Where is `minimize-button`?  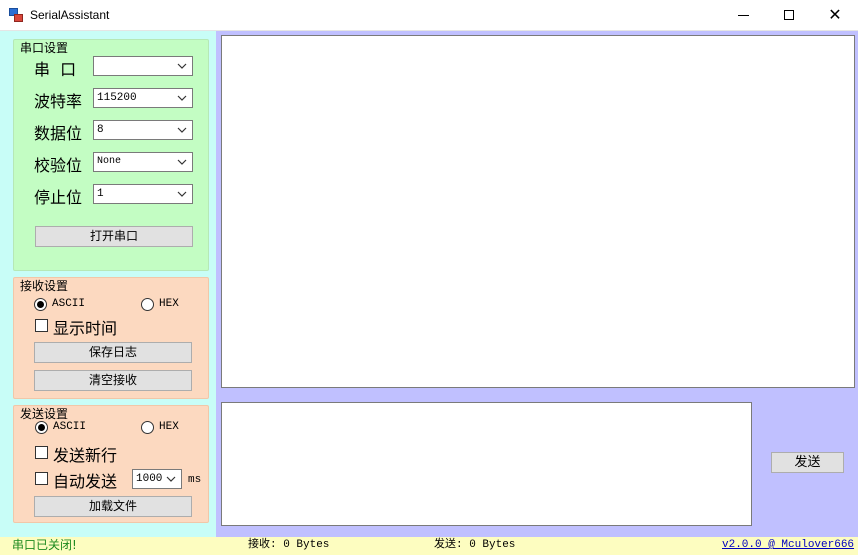 minimize-button is located at coordinates (743, 15).